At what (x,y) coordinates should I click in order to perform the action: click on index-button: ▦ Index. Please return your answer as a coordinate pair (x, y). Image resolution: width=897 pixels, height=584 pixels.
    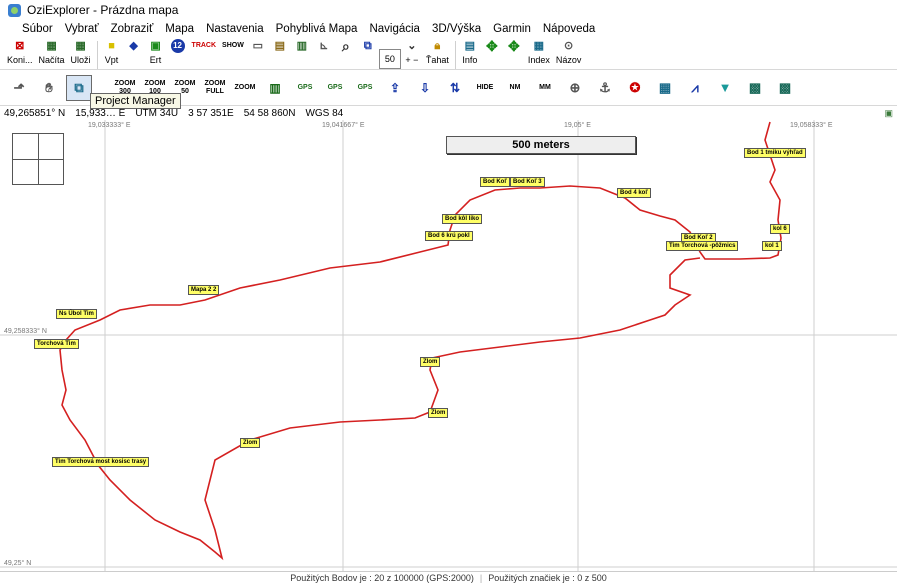
    Looking at the image, I should click on (539, 54).